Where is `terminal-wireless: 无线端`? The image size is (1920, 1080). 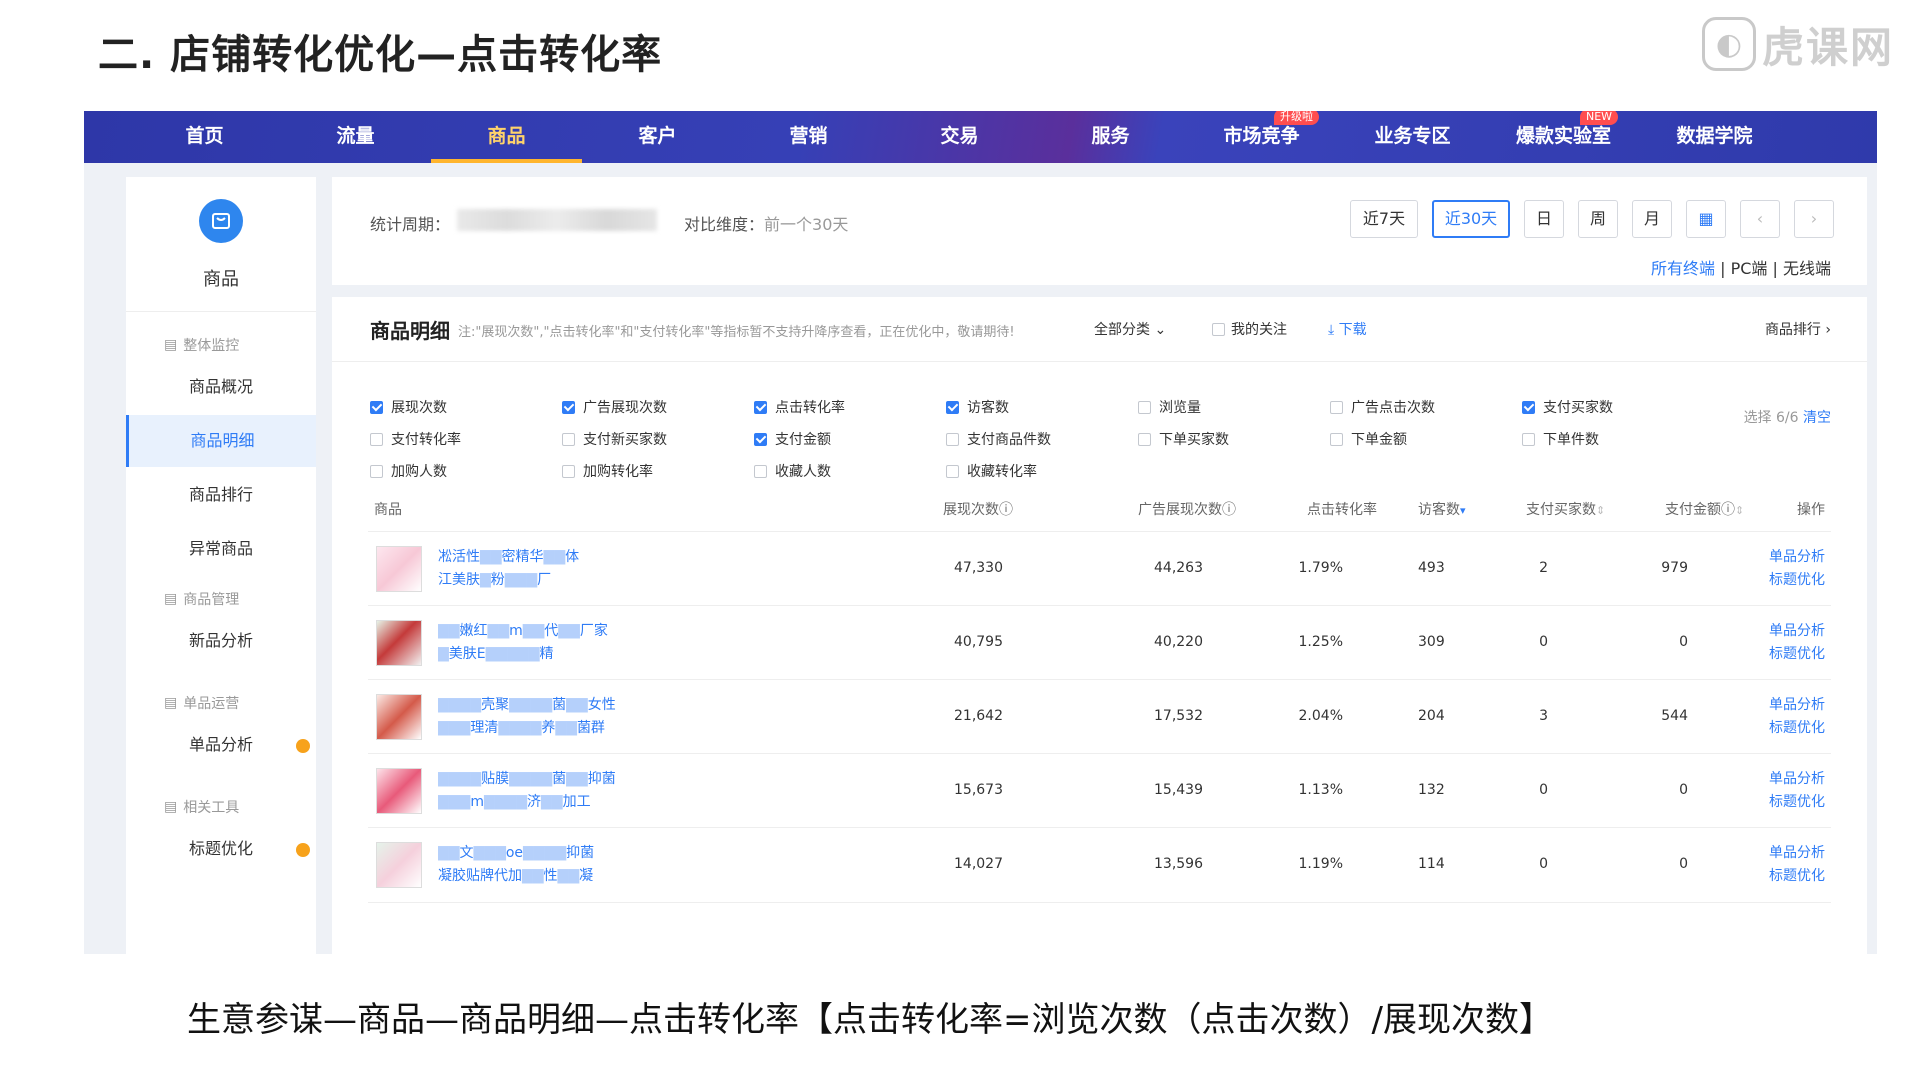
terminal-wireless: 无线端 is located at coordinates (1807, 268).